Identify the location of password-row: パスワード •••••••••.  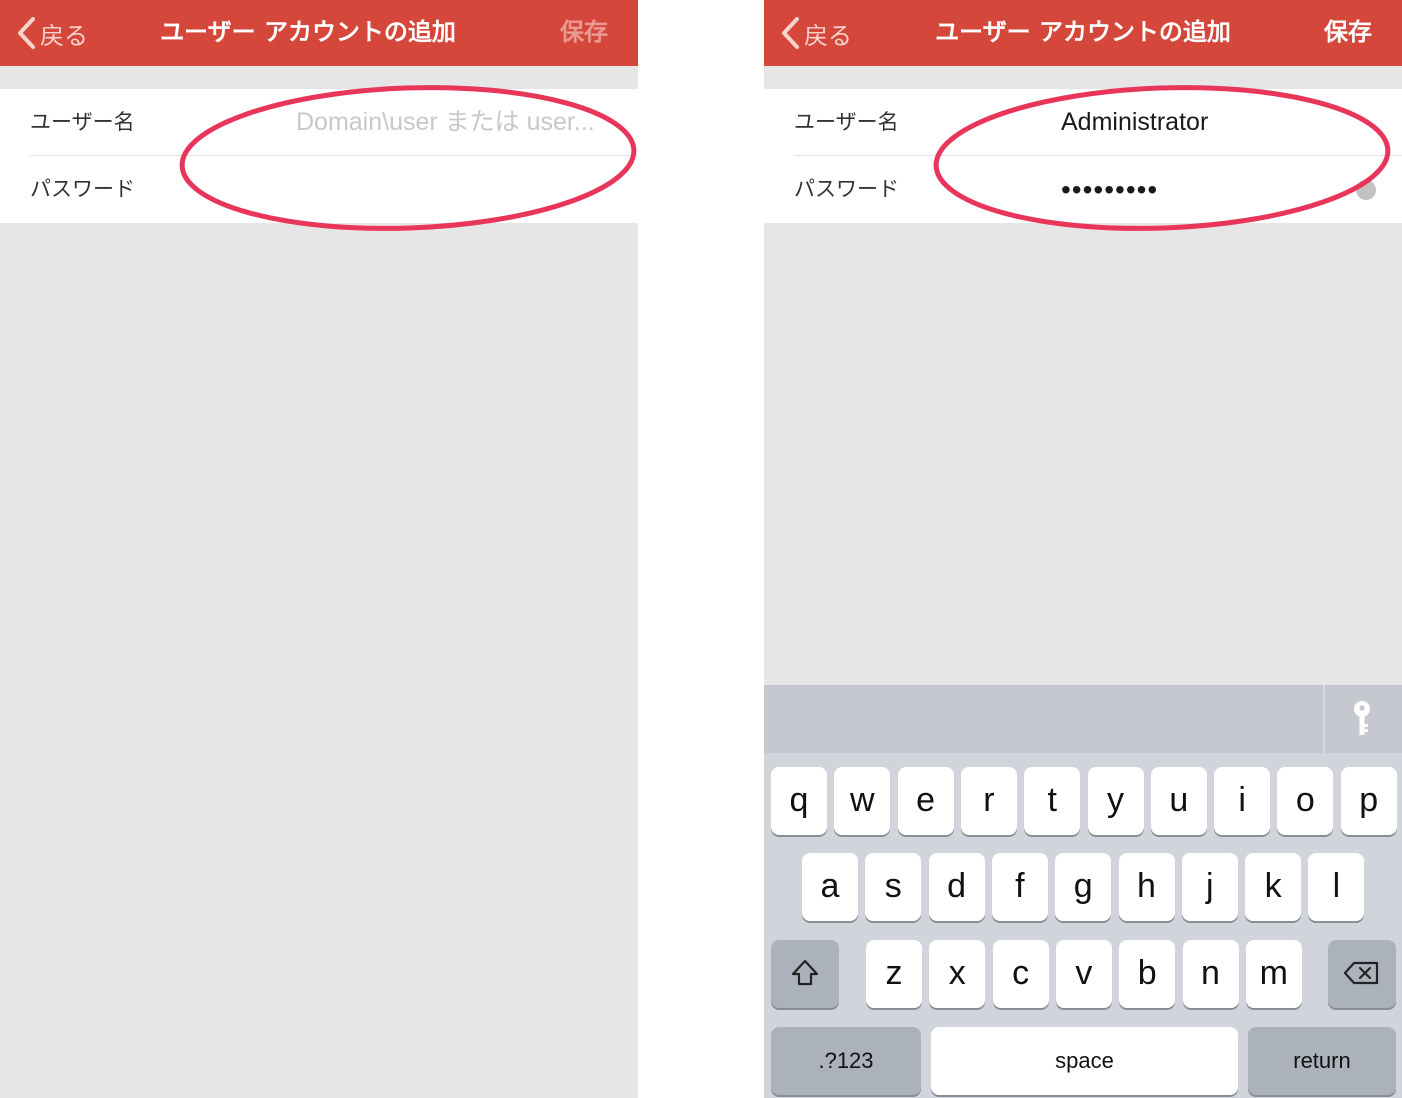
(1083, 189).